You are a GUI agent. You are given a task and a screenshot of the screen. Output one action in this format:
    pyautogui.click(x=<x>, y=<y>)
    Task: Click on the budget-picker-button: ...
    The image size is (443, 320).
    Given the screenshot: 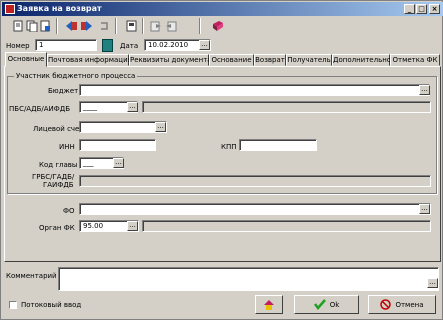 What is the action you would take?
    pyautogui.click(x=424, y=90)
    